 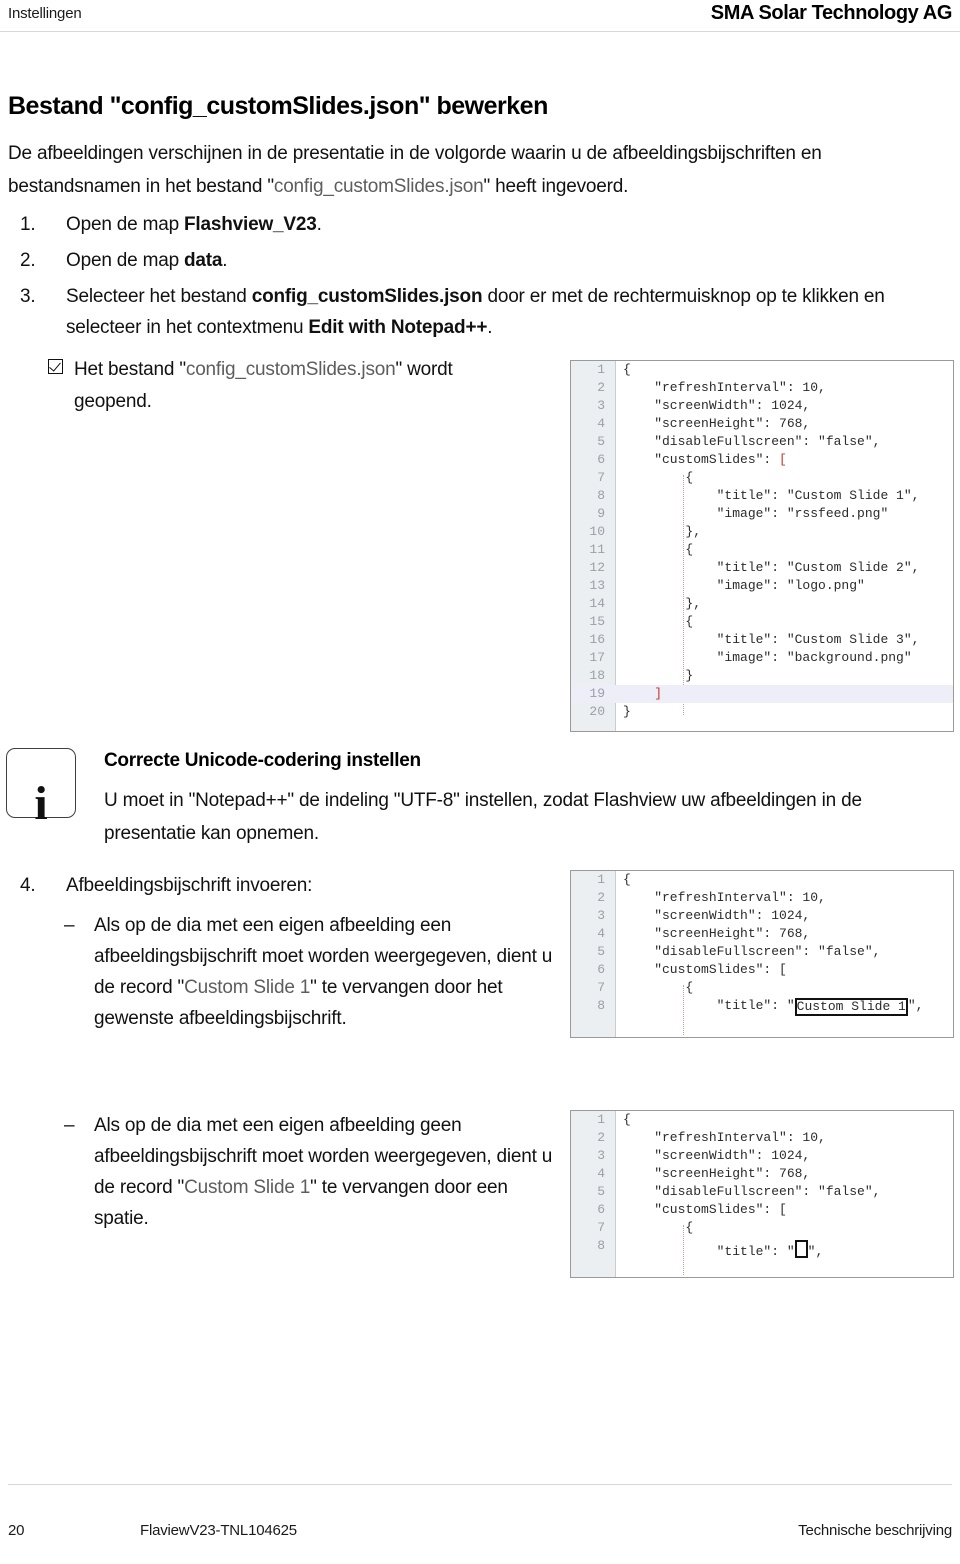 I want to click on code-line: 13 "image": "logo.png", so click(x=762, y=586).